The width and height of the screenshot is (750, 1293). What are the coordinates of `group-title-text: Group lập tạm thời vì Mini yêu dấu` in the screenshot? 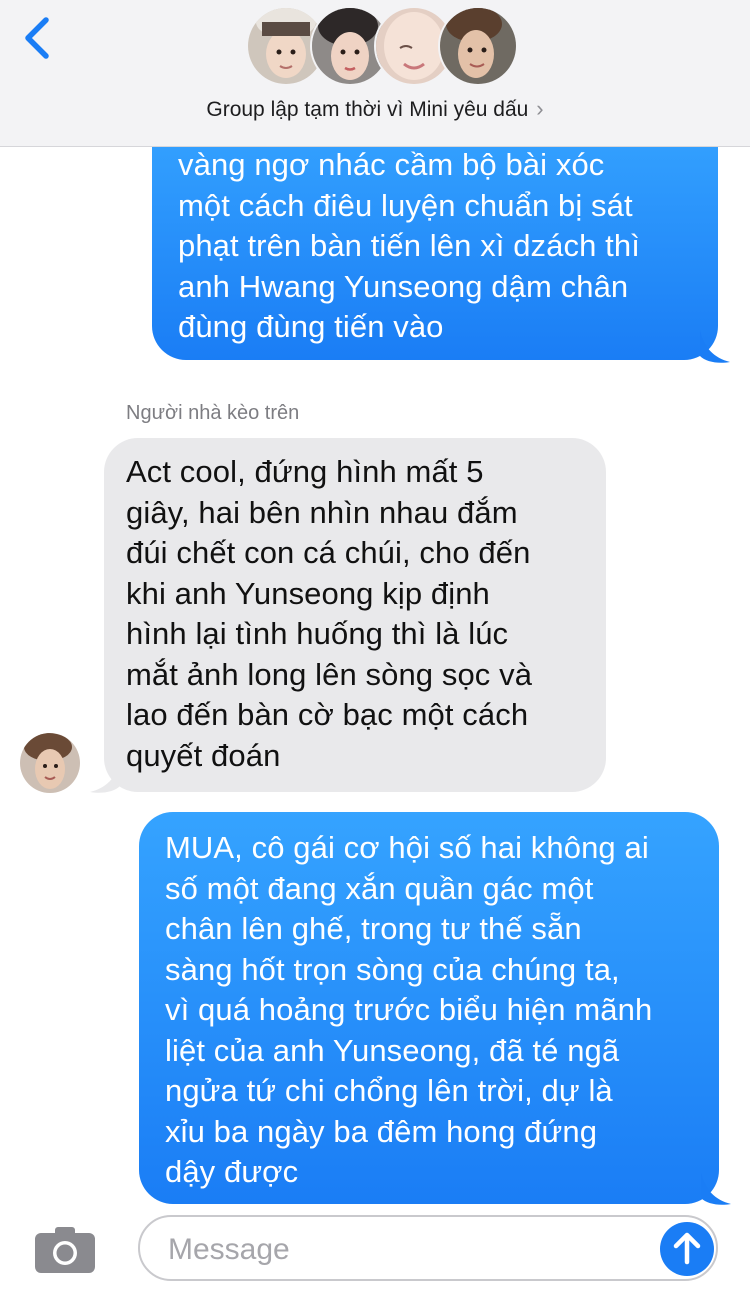 It's located at (367, 109).